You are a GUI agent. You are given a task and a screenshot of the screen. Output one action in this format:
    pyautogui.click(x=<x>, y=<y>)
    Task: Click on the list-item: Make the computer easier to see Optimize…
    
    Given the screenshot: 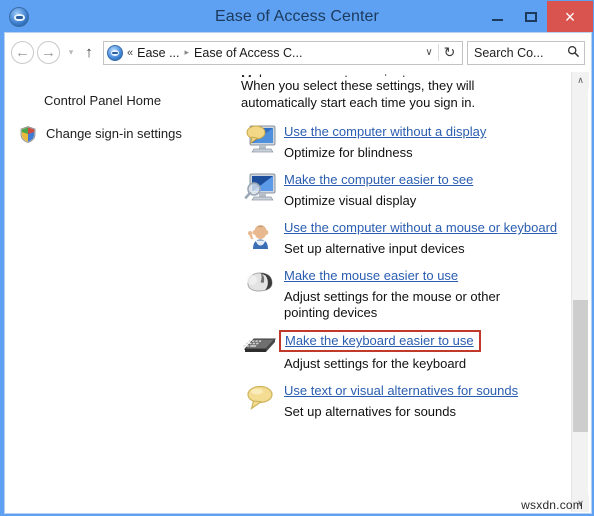 What is the action you would take?
    pyautogui.click(x=401, y=189)
    